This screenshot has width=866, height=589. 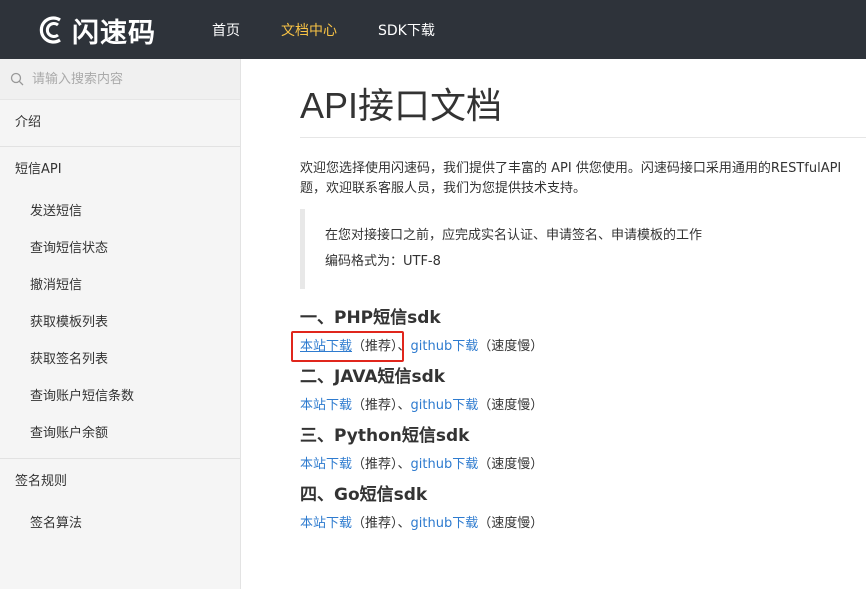 What do you see at coordinates (344, 29) in the screenshot?
I see `main-nav: 首页 文档中心 SDK下载` at bounding box center [344, 29].